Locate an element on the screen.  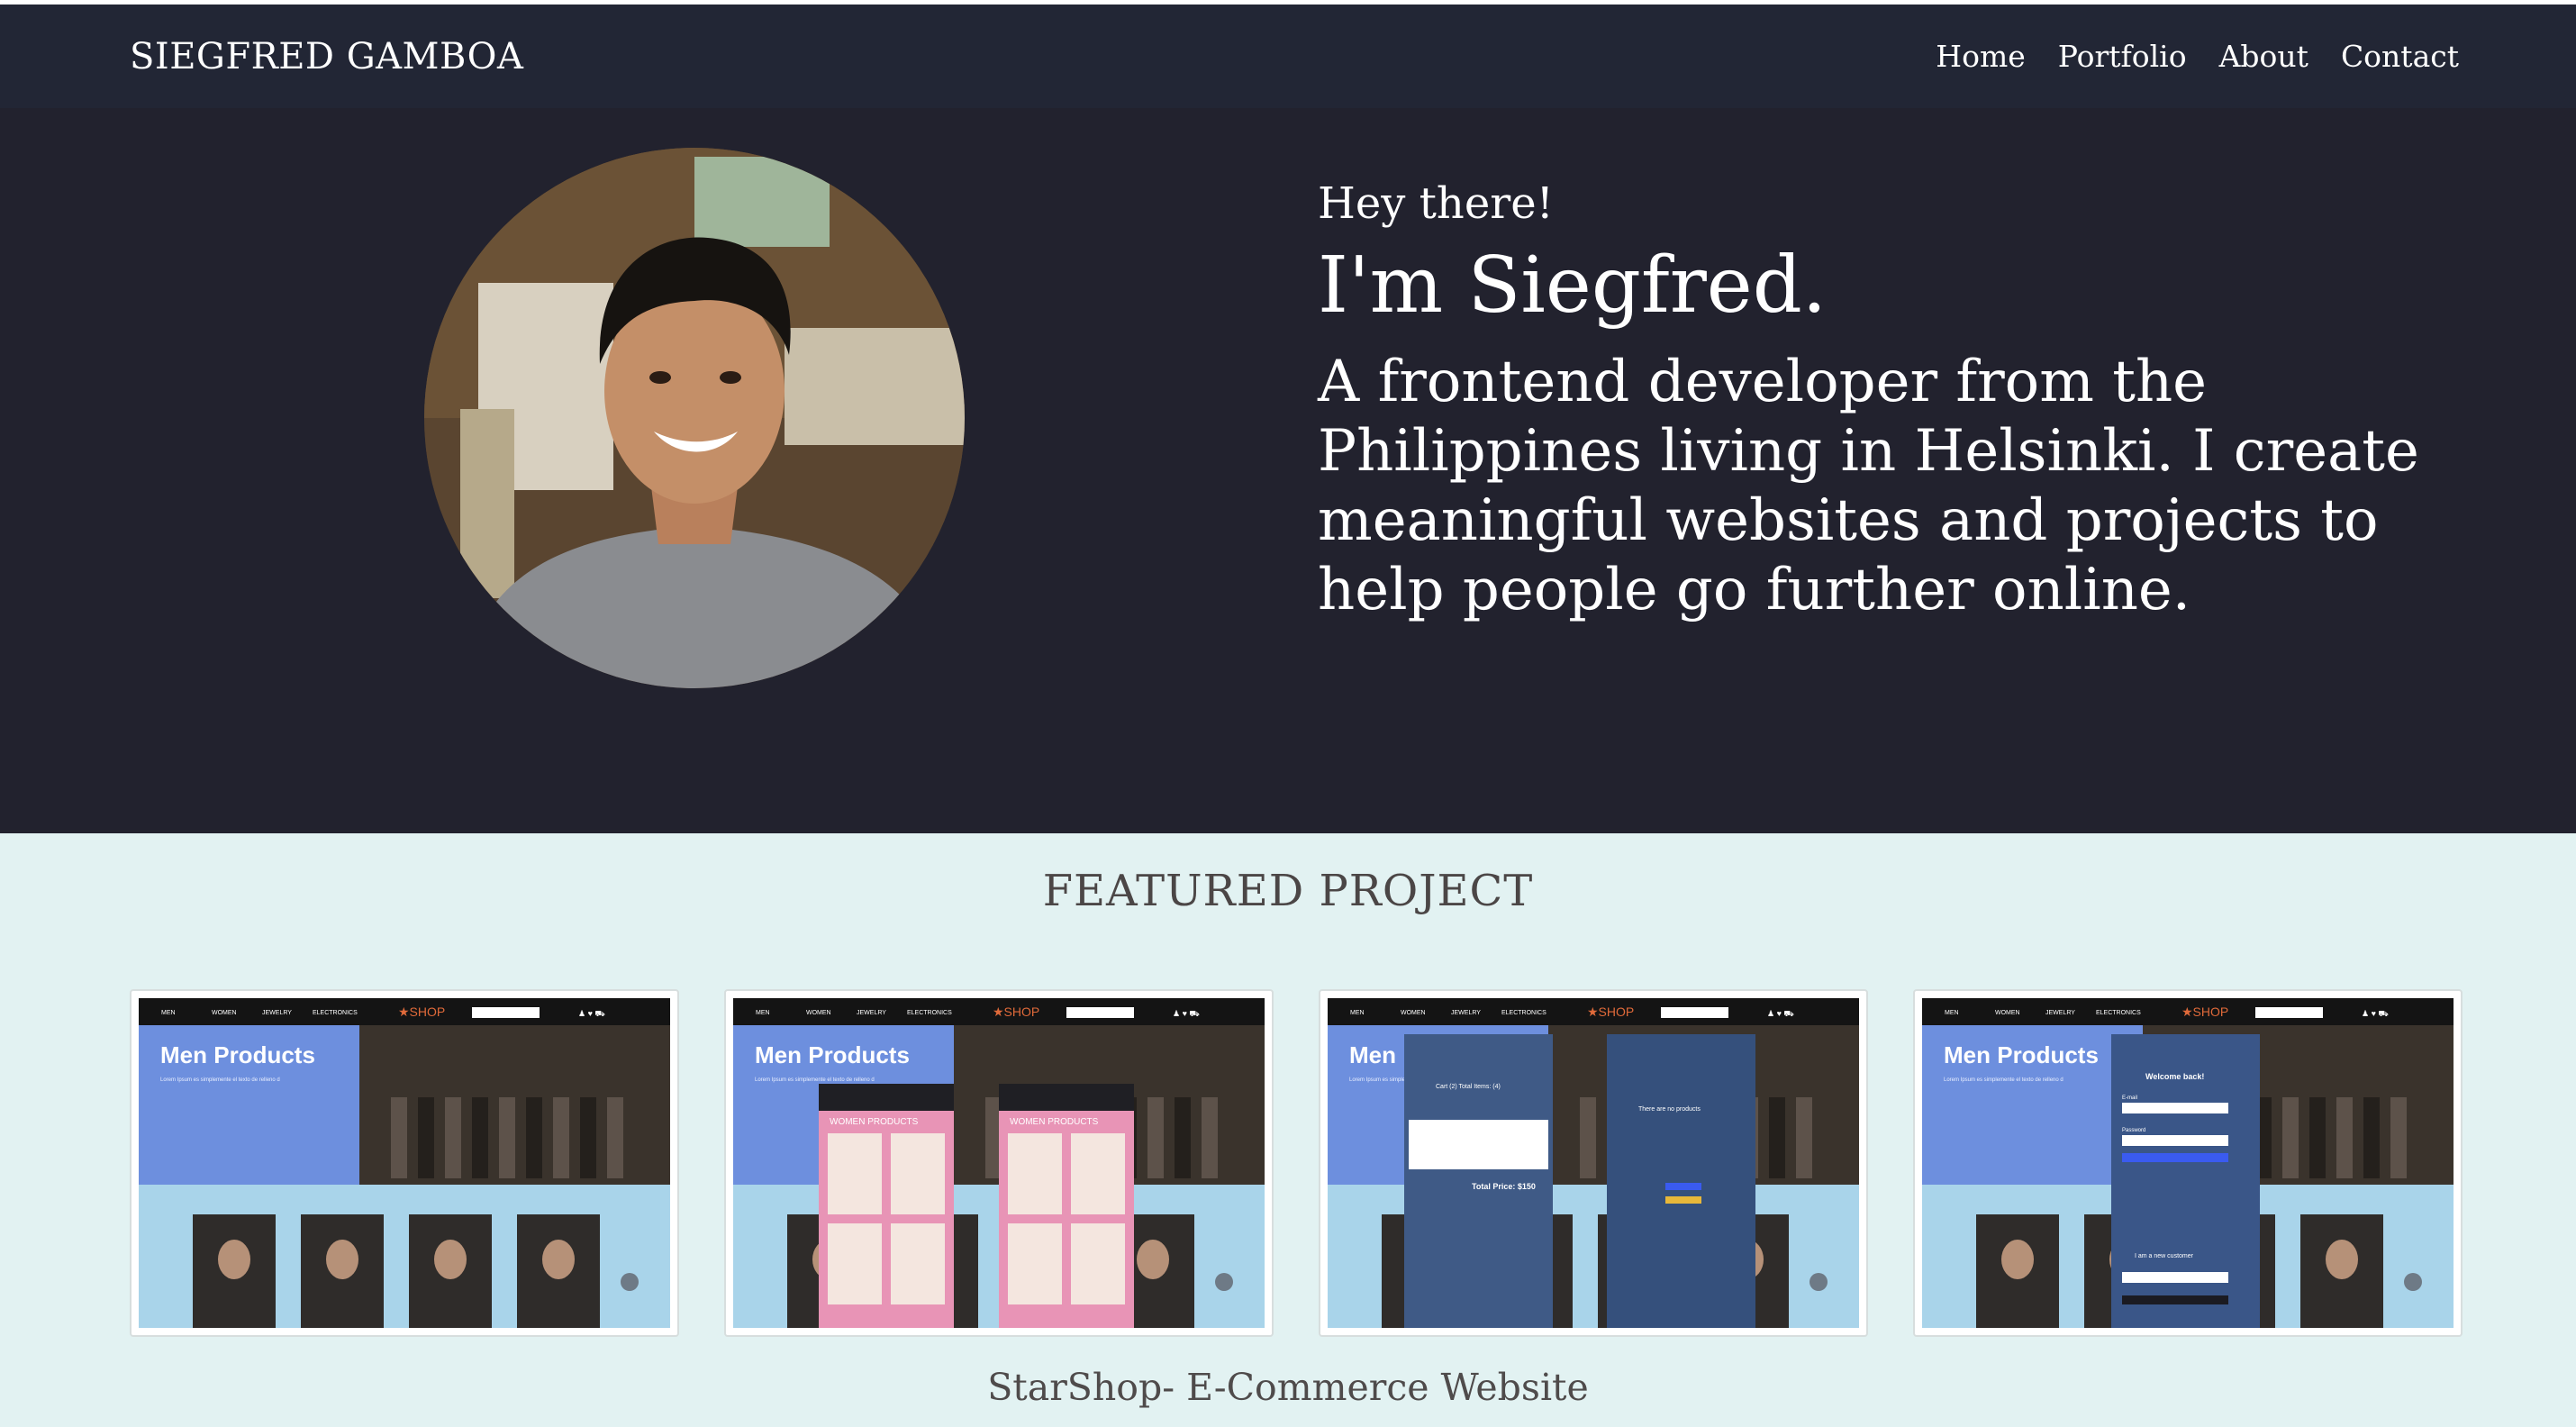
mini-login-label: E-mail is located at coordinates (2129, 1098).